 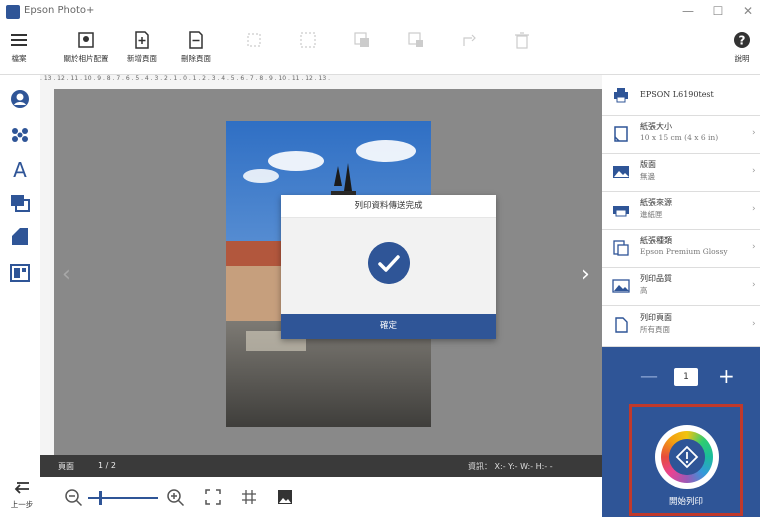 What do you see at coordinates (362, 49) in the screenshot?
I see `bring-forward-button` at bounding box center [362, 49].